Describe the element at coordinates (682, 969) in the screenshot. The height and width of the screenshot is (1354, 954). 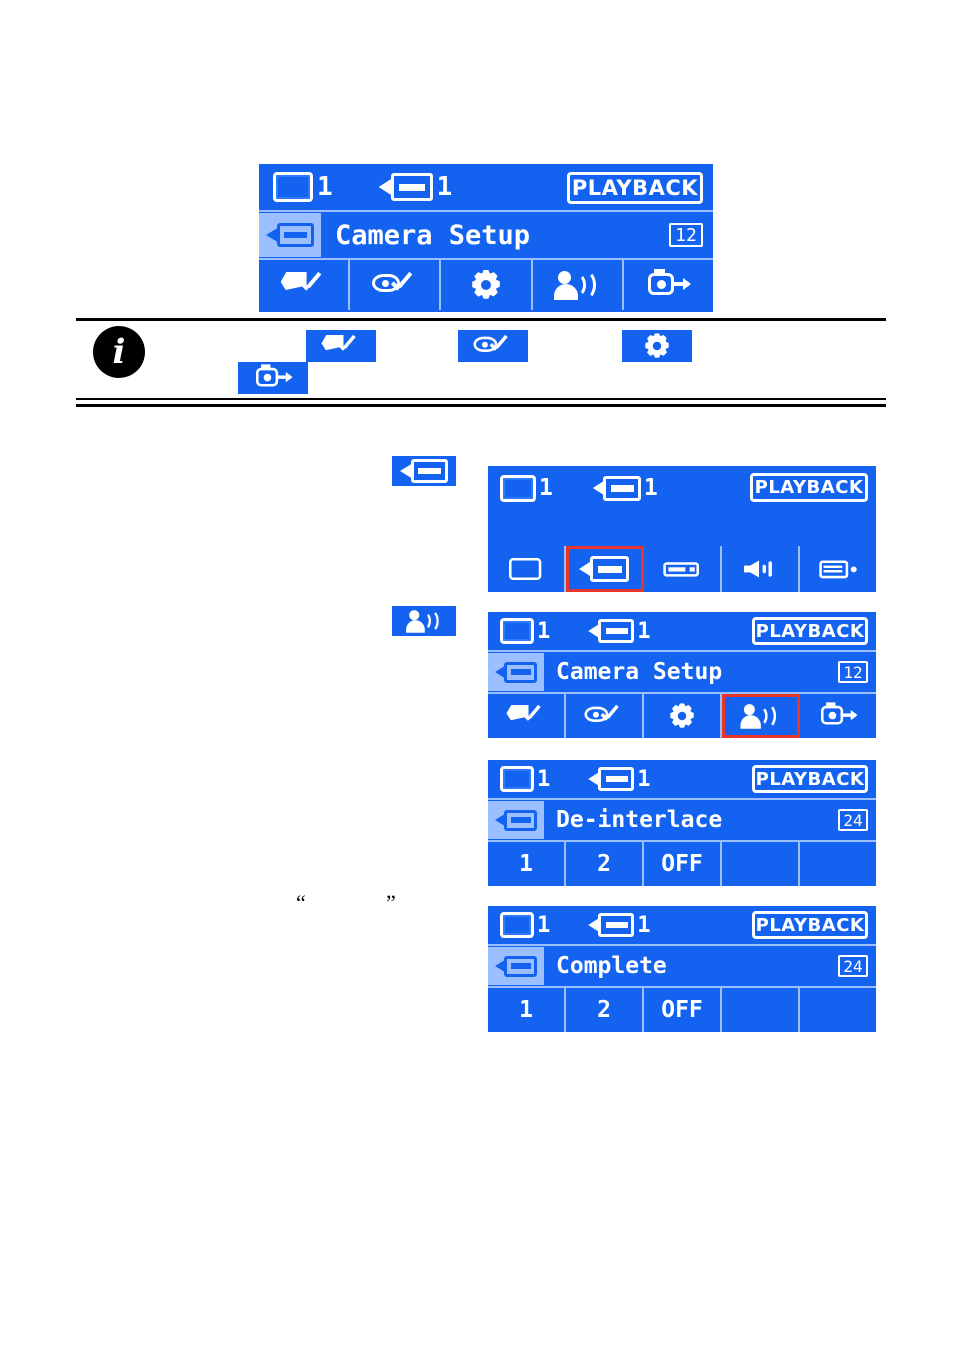
I see `lcd-panel-complete: 1 1 PLAYBACK Complete 24 1 2 OFF` at that location.